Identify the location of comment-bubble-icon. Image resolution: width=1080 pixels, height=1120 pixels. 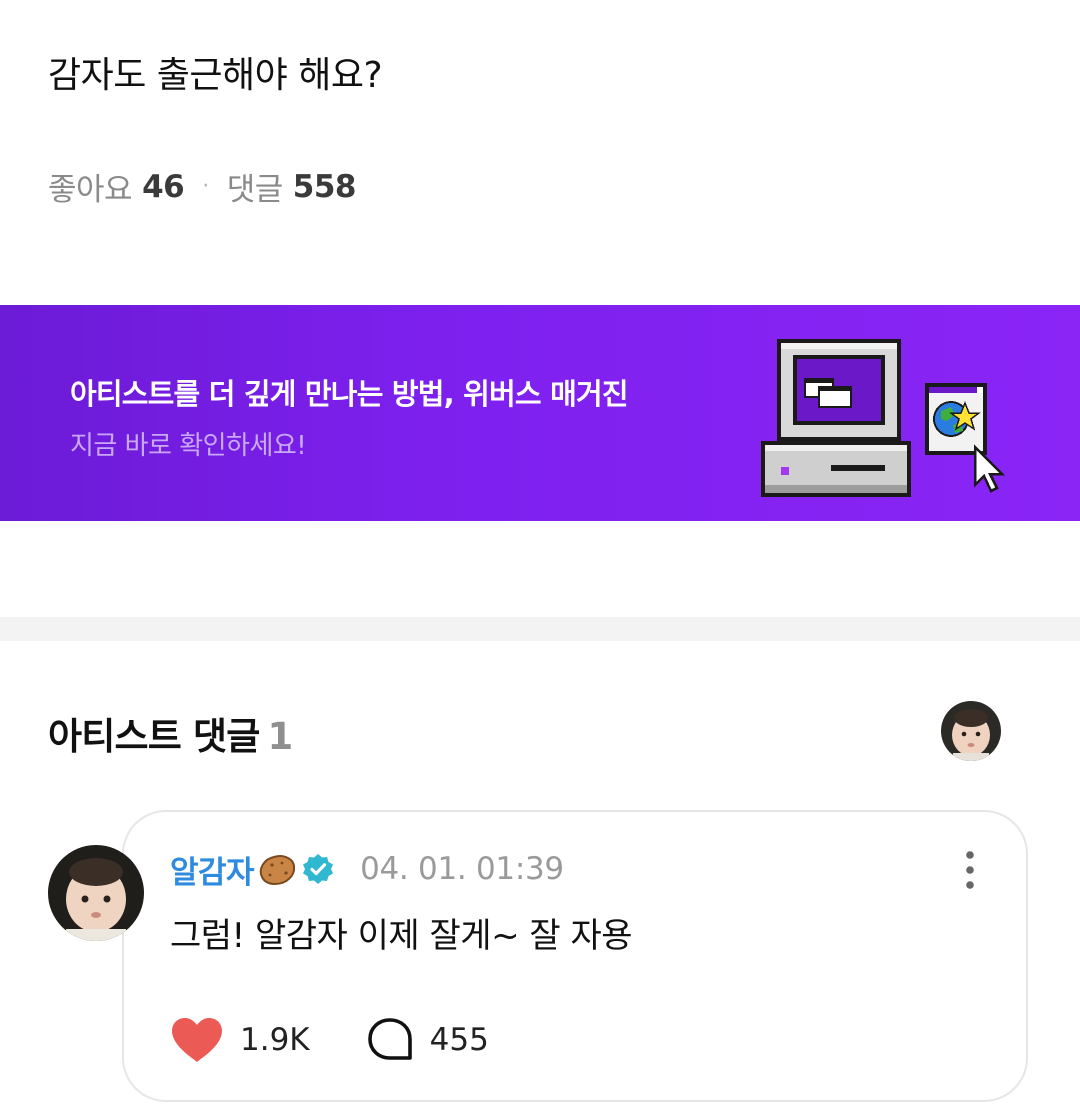
(389, 1039).